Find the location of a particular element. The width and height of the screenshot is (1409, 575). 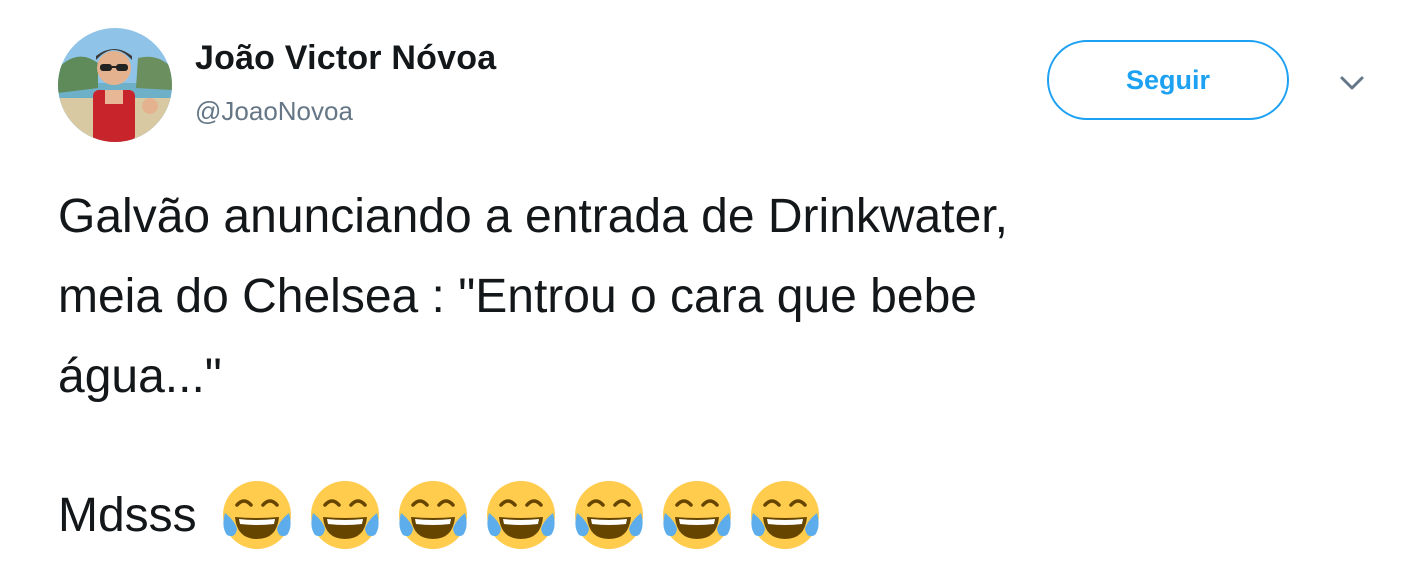

author-name: João Victor Nóvoa is located at coordinates (345, 58).